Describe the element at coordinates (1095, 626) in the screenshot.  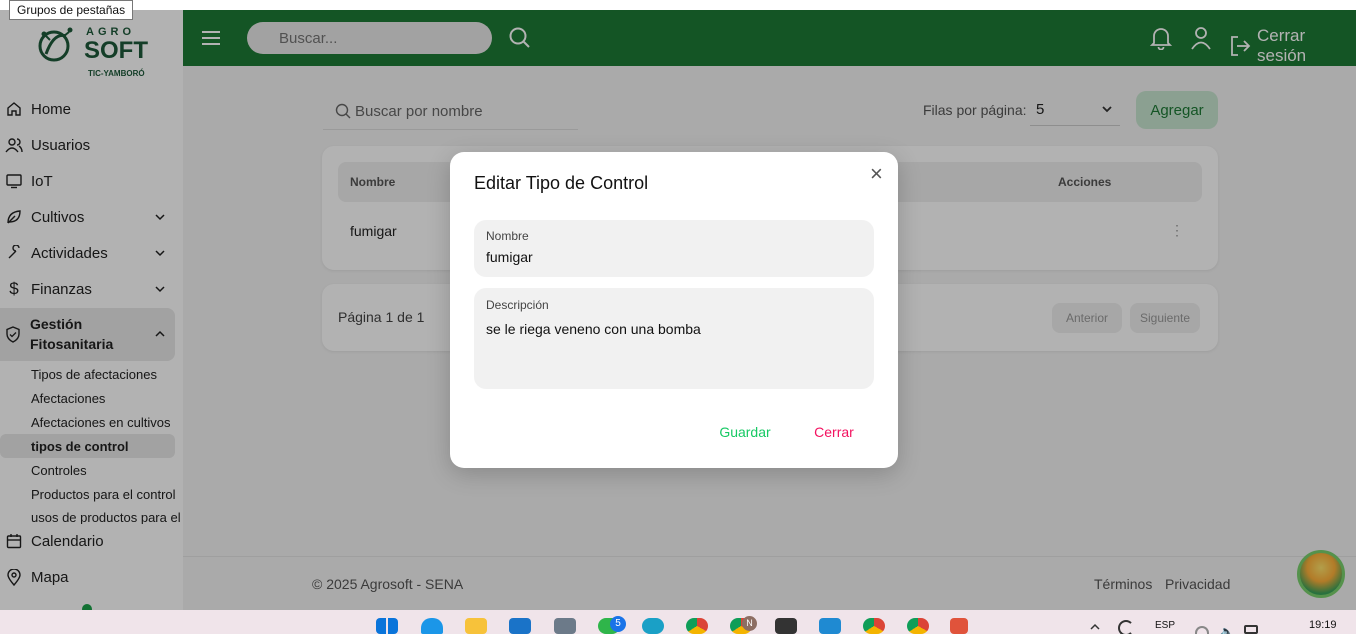
I see `chevron-up-icon` at that location.